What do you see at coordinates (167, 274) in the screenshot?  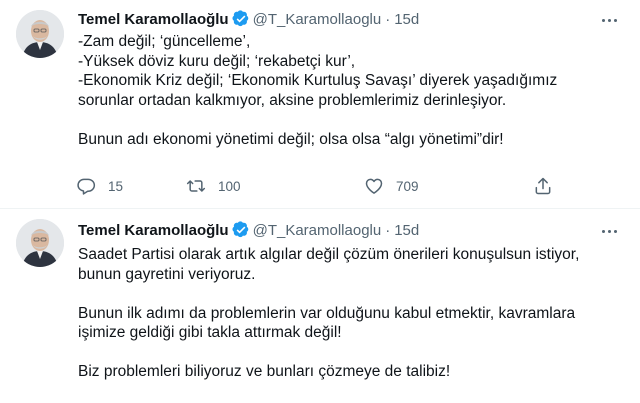 I see `tweet-text-line: bunun gayretini veriyoruz.` at bounding box center [167, 274].